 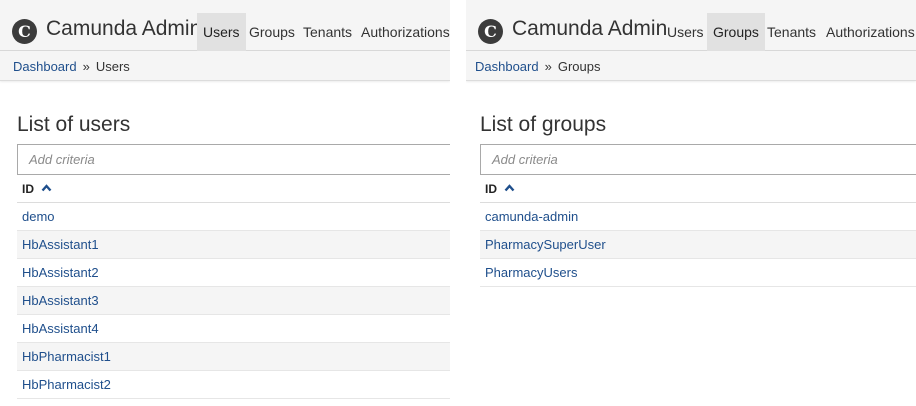 What do you see at coordinates (233, 329) in the screenshot?
I see `table-row: HbAssistant4` at bounding box center [233, 329].